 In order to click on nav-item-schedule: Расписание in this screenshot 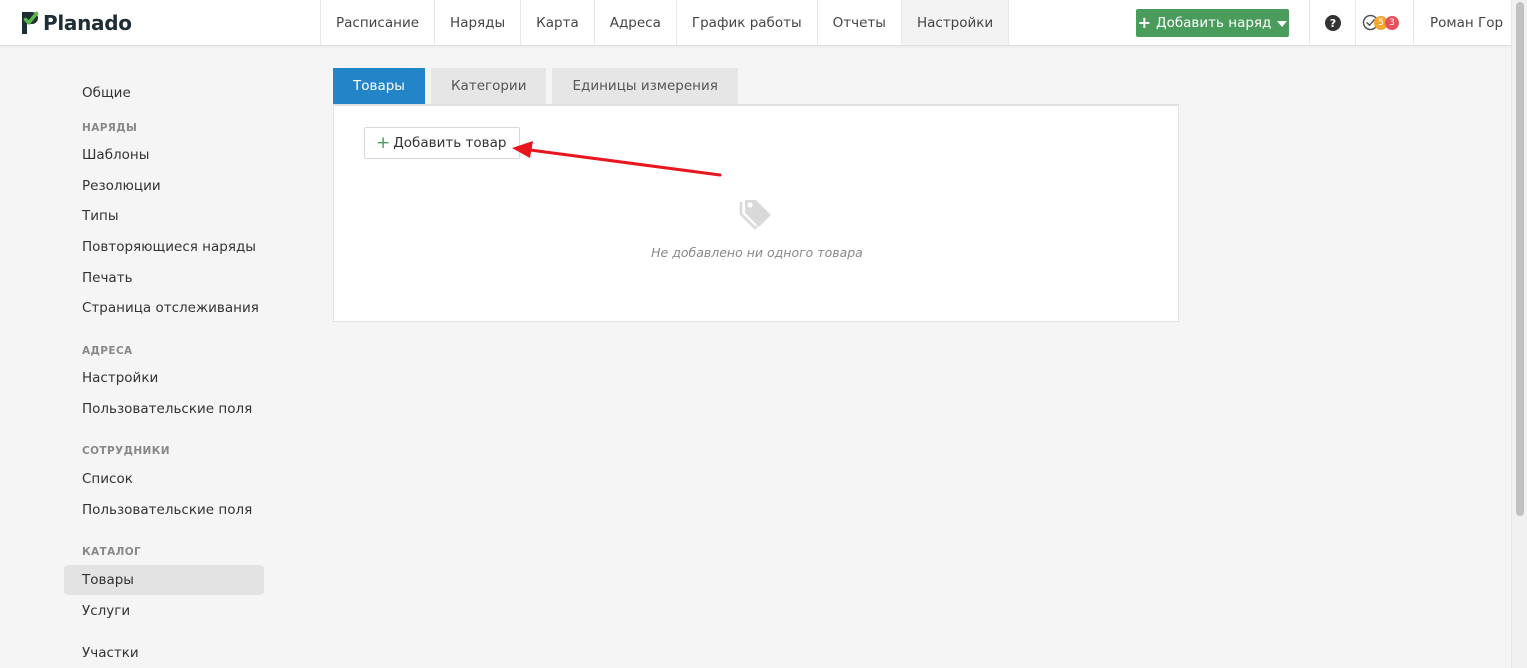, I will do `click(377, 22)`.